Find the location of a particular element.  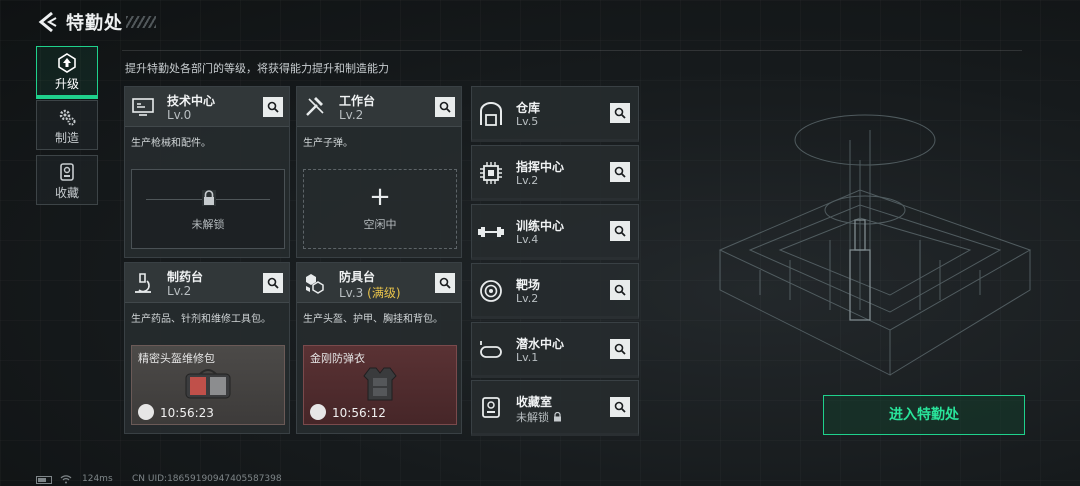

card-description: 生产药品、针剂和维修工具包。 is located at coordinates (201, 319).